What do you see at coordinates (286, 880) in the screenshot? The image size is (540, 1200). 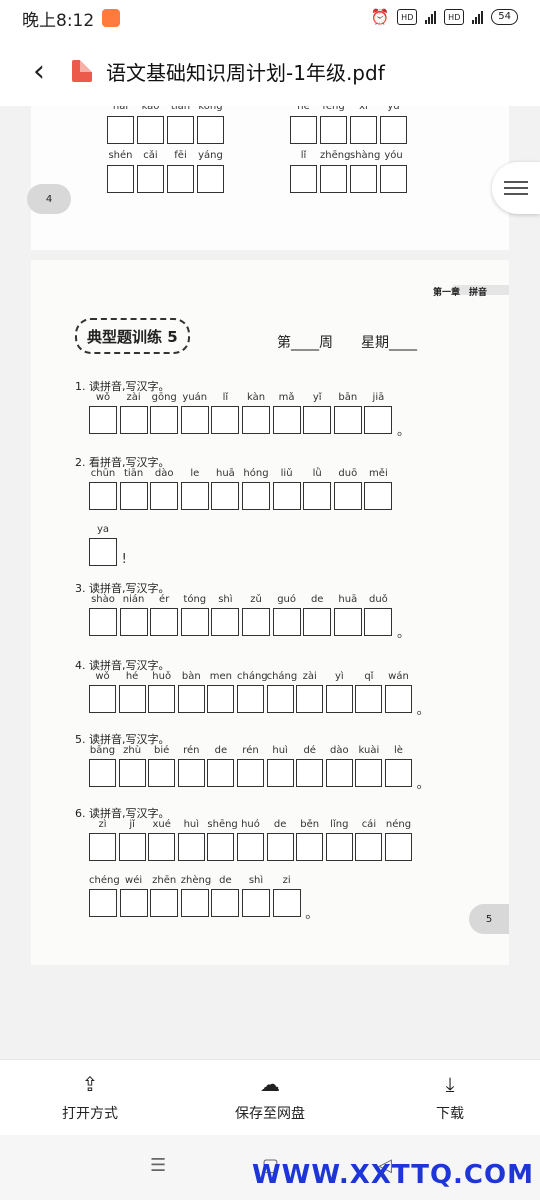 I see `pinyin-label: zi` at bounding box center [286, 880].